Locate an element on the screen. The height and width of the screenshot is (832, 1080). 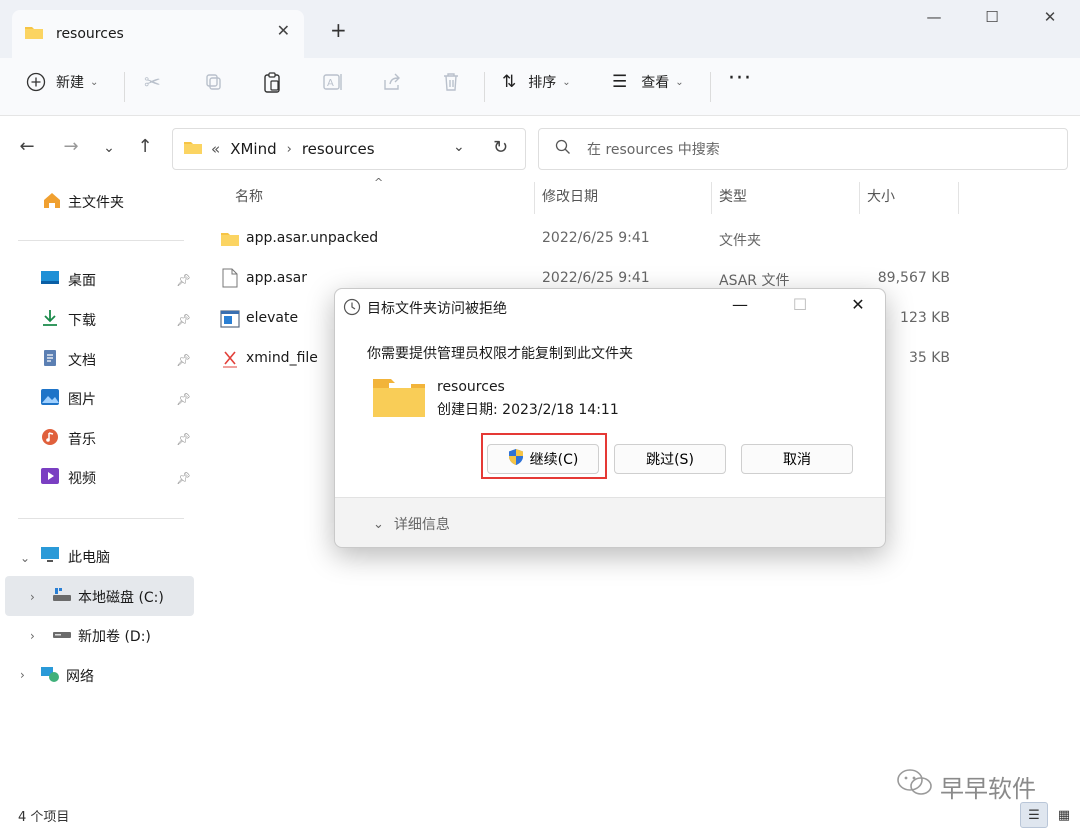
computer-icon is located at coordinates (50, 557).